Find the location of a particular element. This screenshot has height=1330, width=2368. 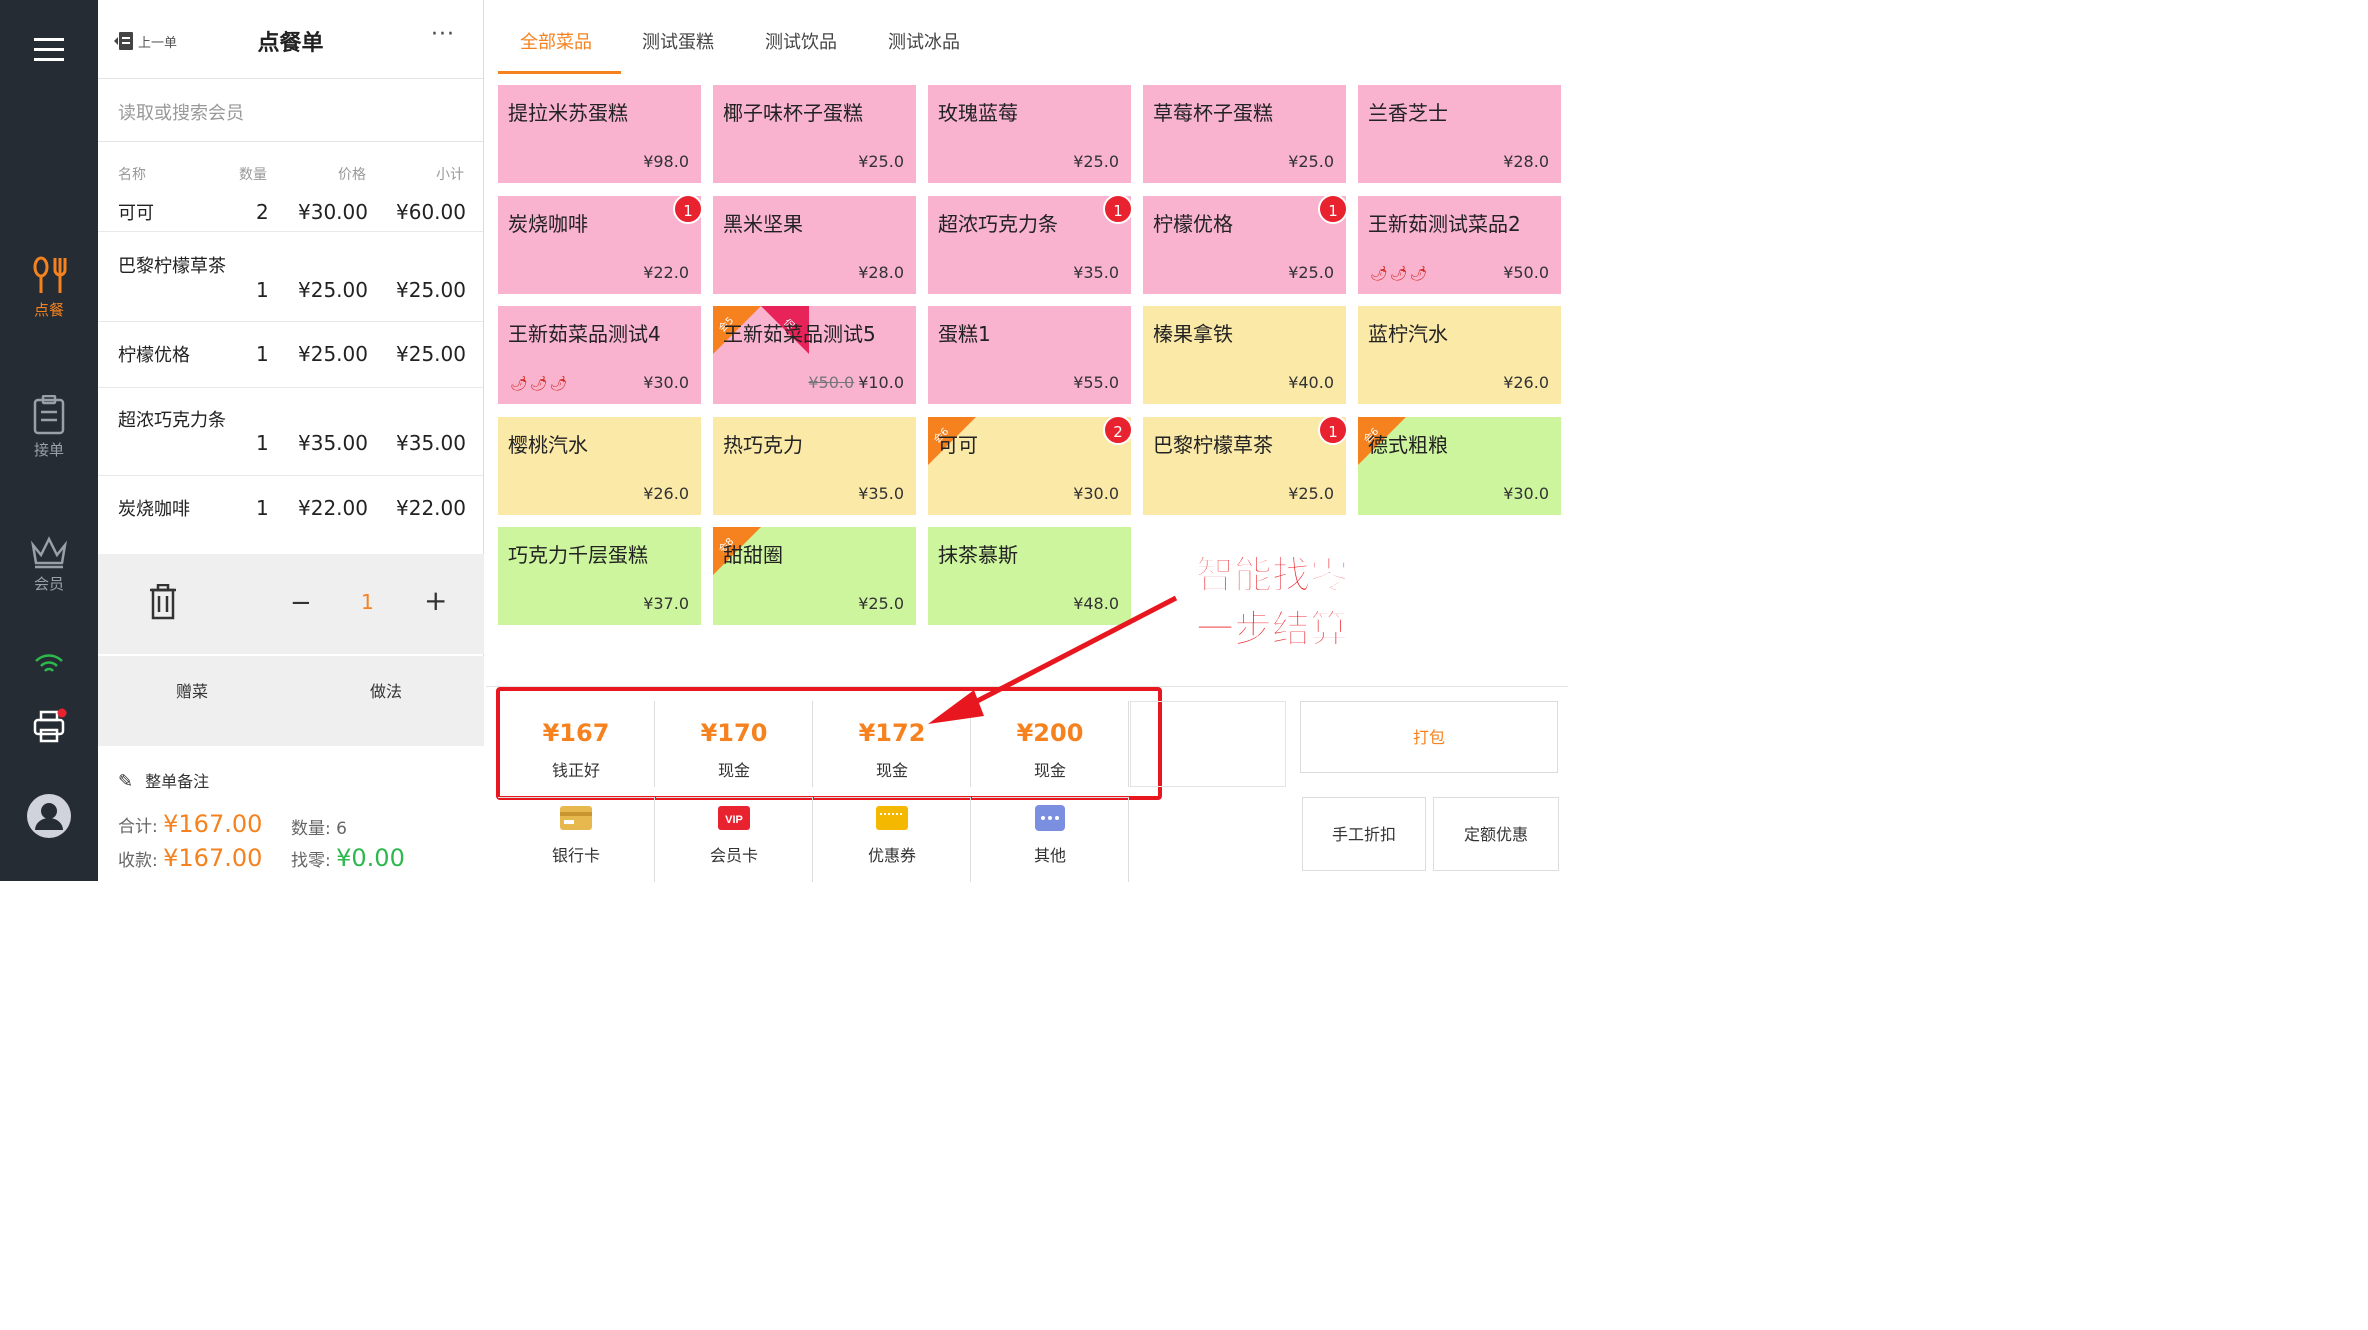

dish-price: ¥40.0 is located at coordinates (1311, 382).